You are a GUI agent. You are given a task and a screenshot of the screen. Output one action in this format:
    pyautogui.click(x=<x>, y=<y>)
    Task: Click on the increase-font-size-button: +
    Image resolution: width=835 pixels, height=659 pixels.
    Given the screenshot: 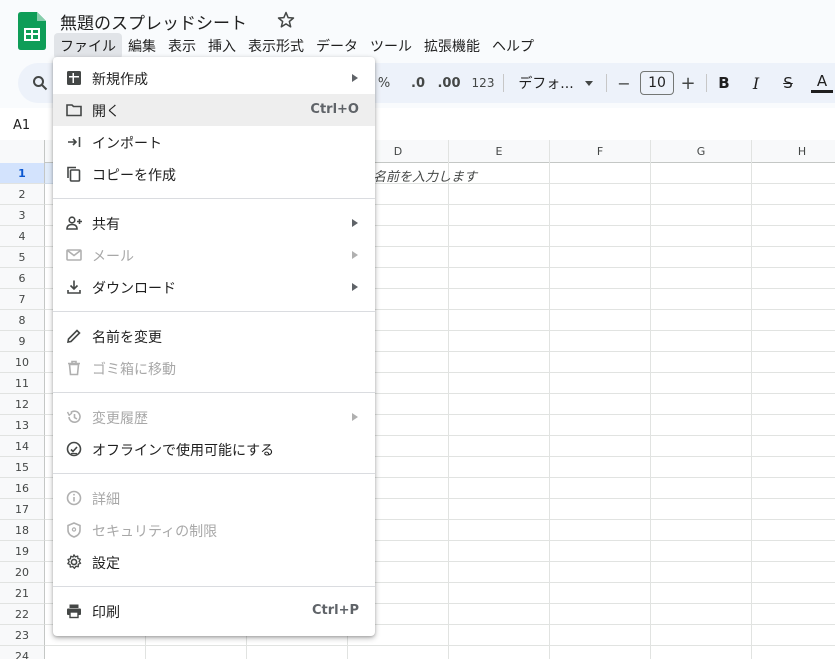 What is the action you would take?
    pyautogui.click(x=688, y=83)
    